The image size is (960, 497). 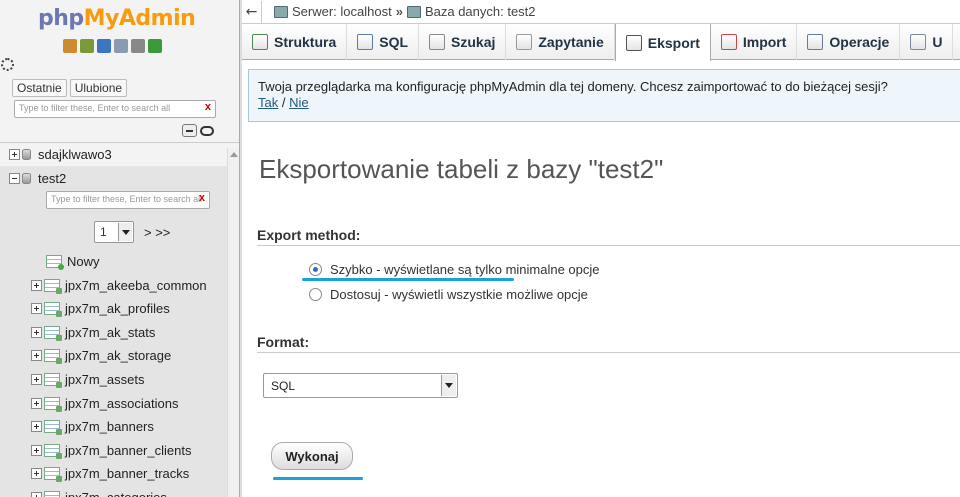 I want to click on notice-no-link: Nie, so click(x=299, y=102).